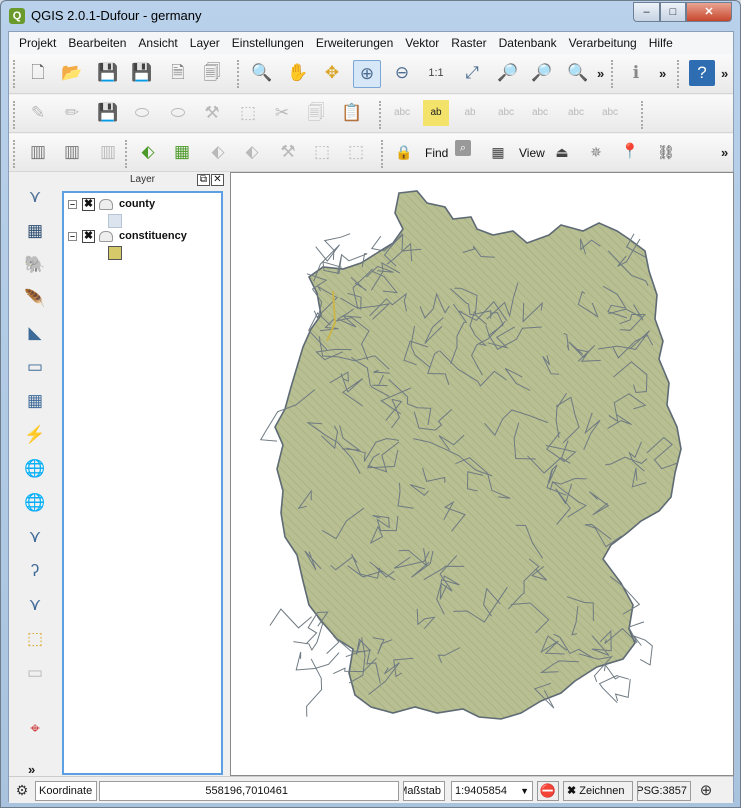  Describe the element at coordinates (205, 43) in the screenshot. I see `menu-layer: Layer` at that location.